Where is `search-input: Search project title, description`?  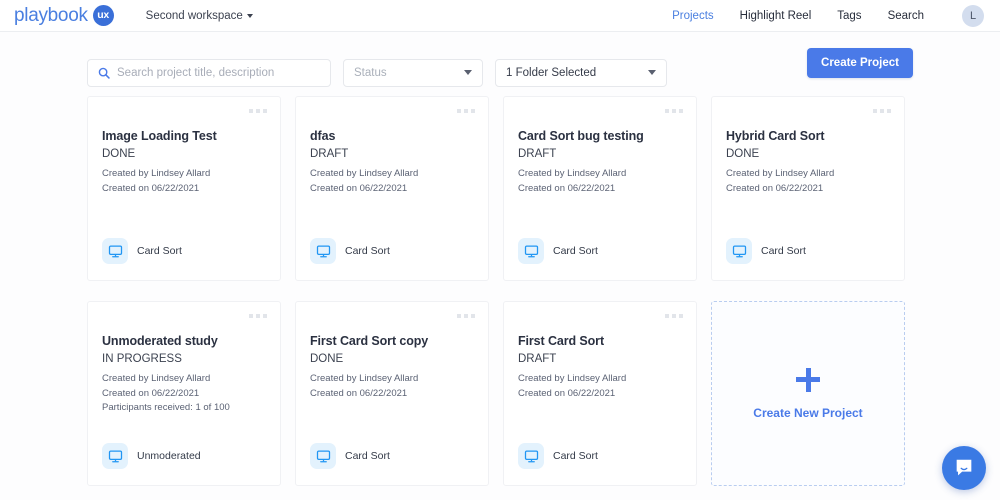
search-input: Search project title, description is located at coordinates (209, 72).